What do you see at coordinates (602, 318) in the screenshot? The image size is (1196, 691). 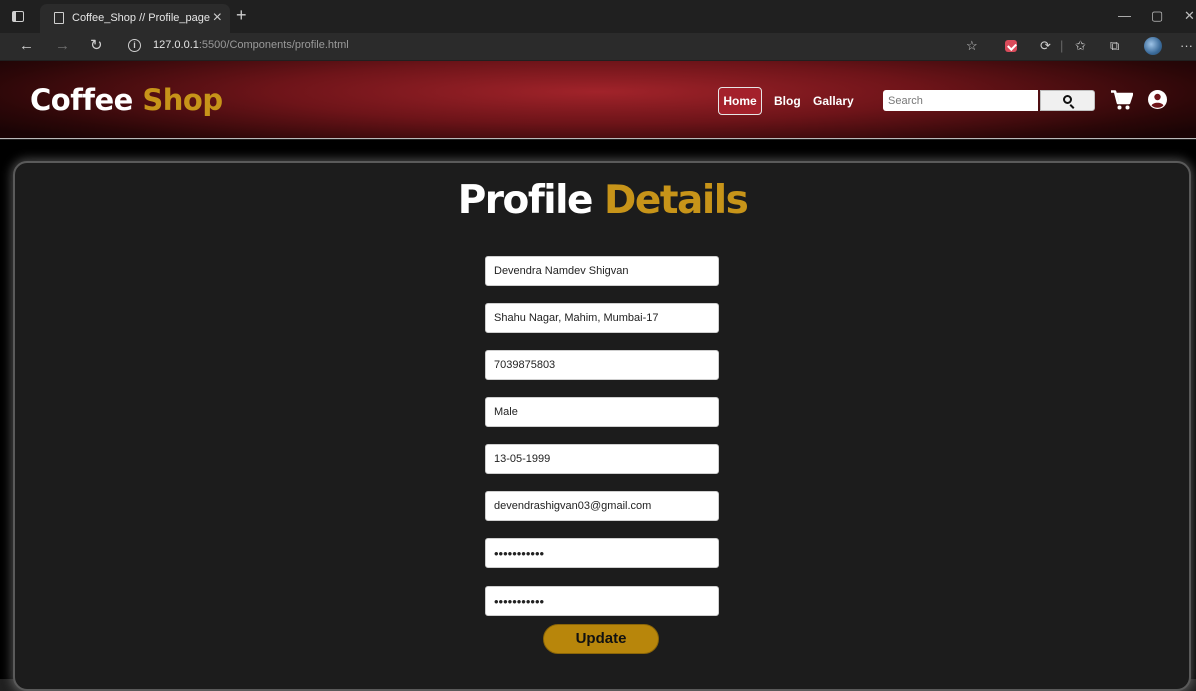 I see `address-field` at bounding box center [602, 318].